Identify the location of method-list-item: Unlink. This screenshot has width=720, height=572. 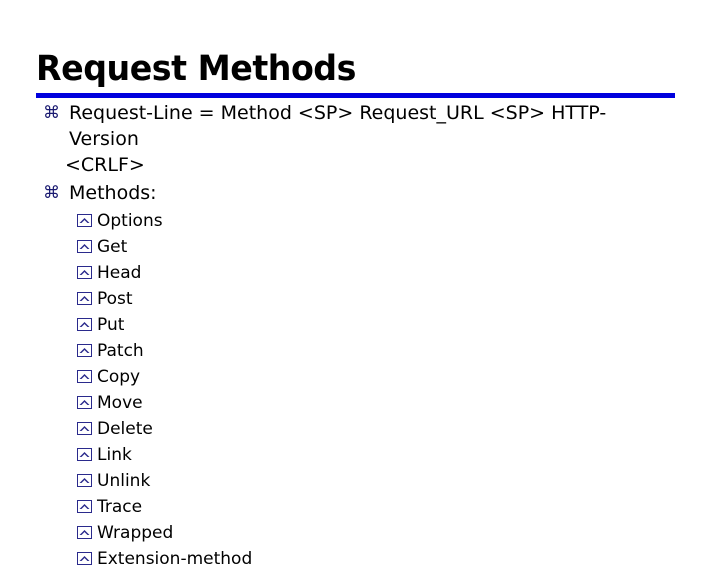
(360, 481).